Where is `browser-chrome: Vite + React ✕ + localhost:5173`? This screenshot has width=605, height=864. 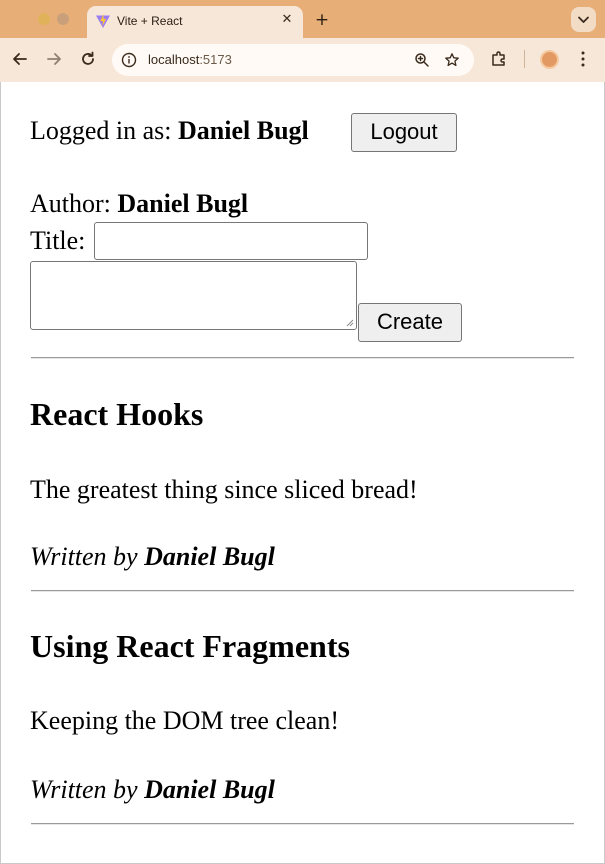 browser-chrome: Vite + React ✕ + localhost:5173 is located at coordinates (302, 41).